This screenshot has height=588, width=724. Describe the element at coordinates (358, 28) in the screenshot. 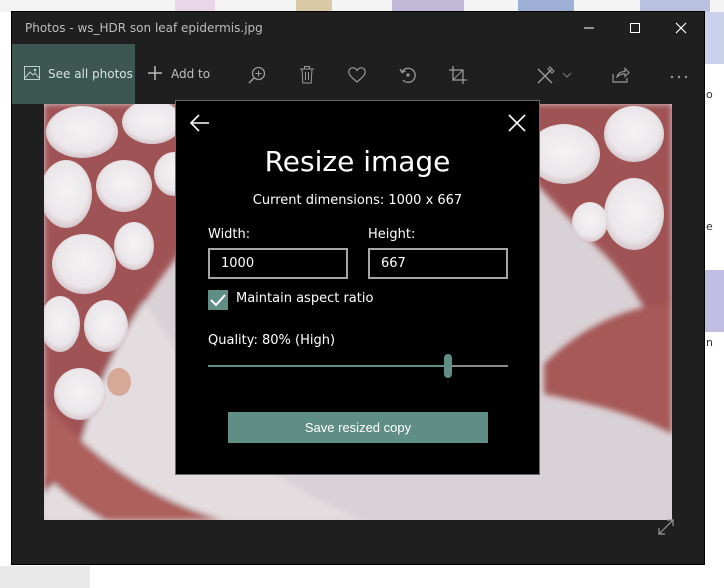

I see `title-bar: Photos - ws_HDR son leaf epidermis.jpg` at that location.